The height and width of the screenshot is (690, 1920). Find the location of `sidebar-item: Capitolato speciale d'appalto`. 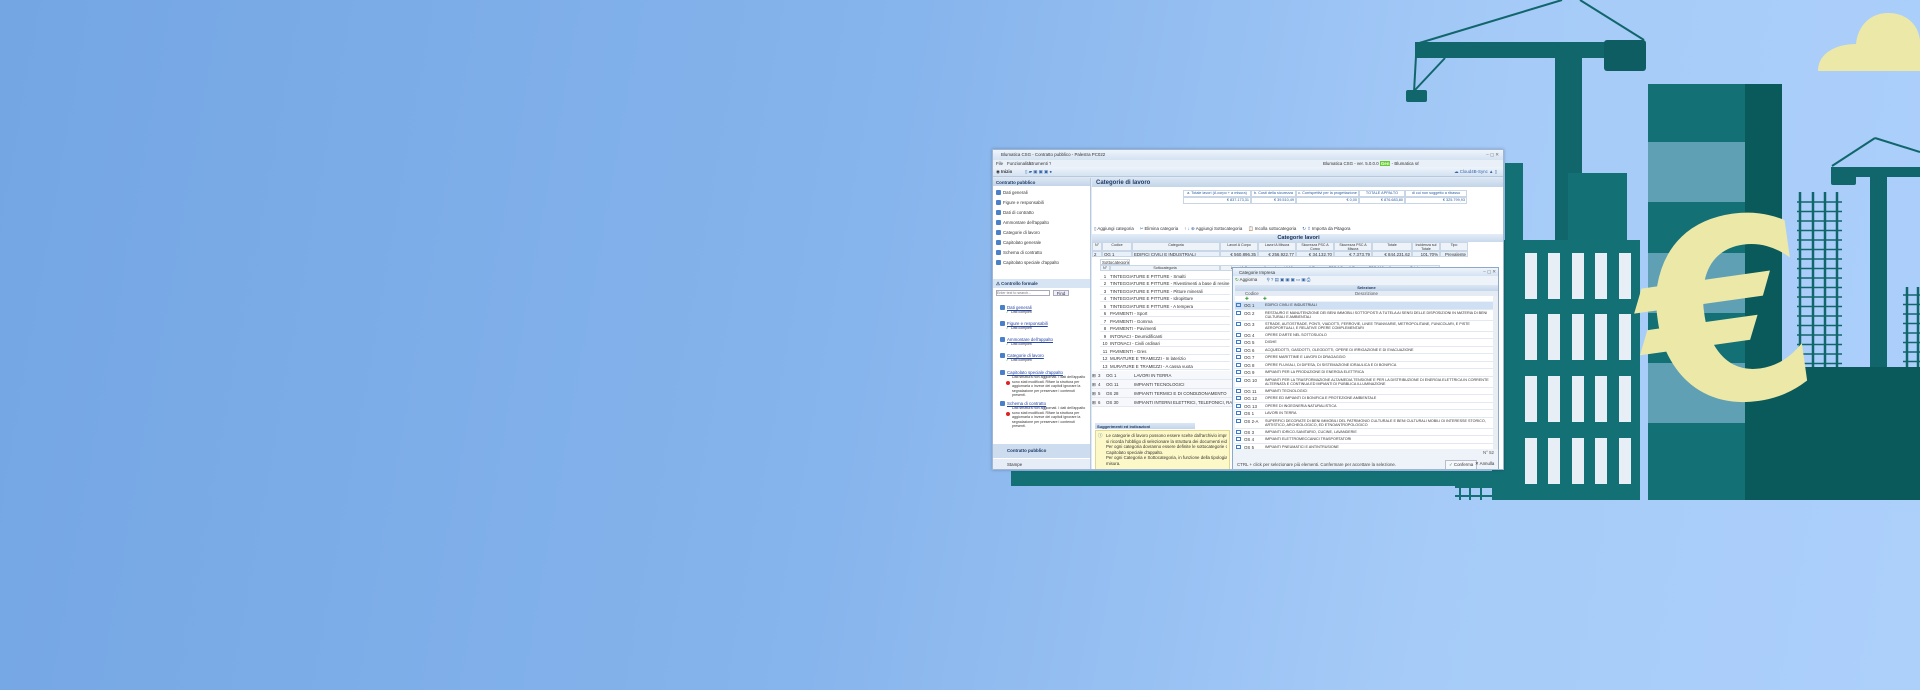

sidebar-item: Capitolato speciale d'appalto is located at coordinates (1027, 263).